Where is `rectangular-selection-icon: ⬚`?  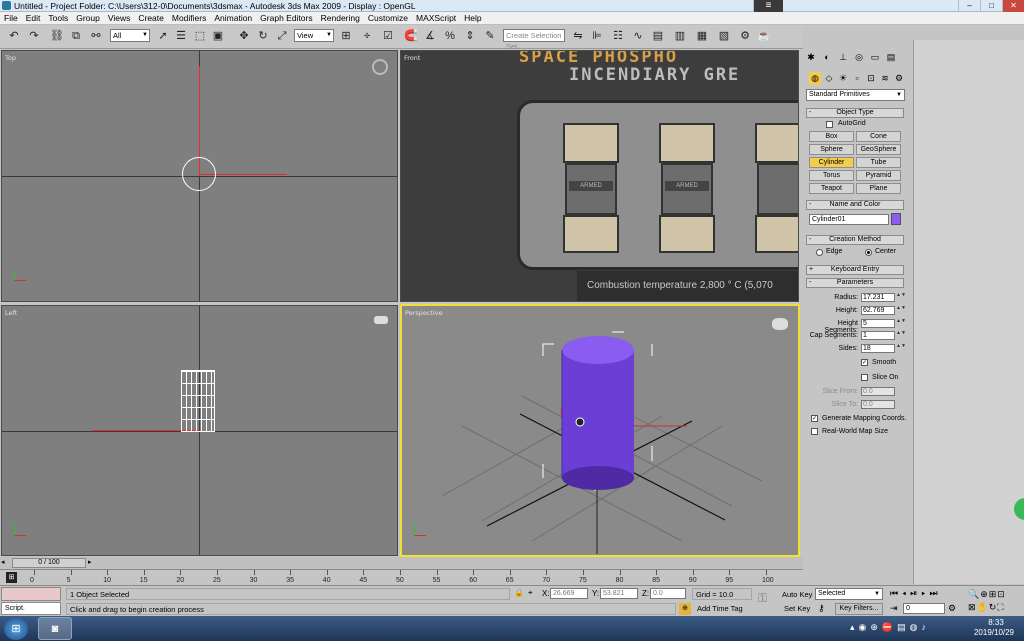 rectangular-selection-icon: ⬚ is located at coordinates (200, 36).